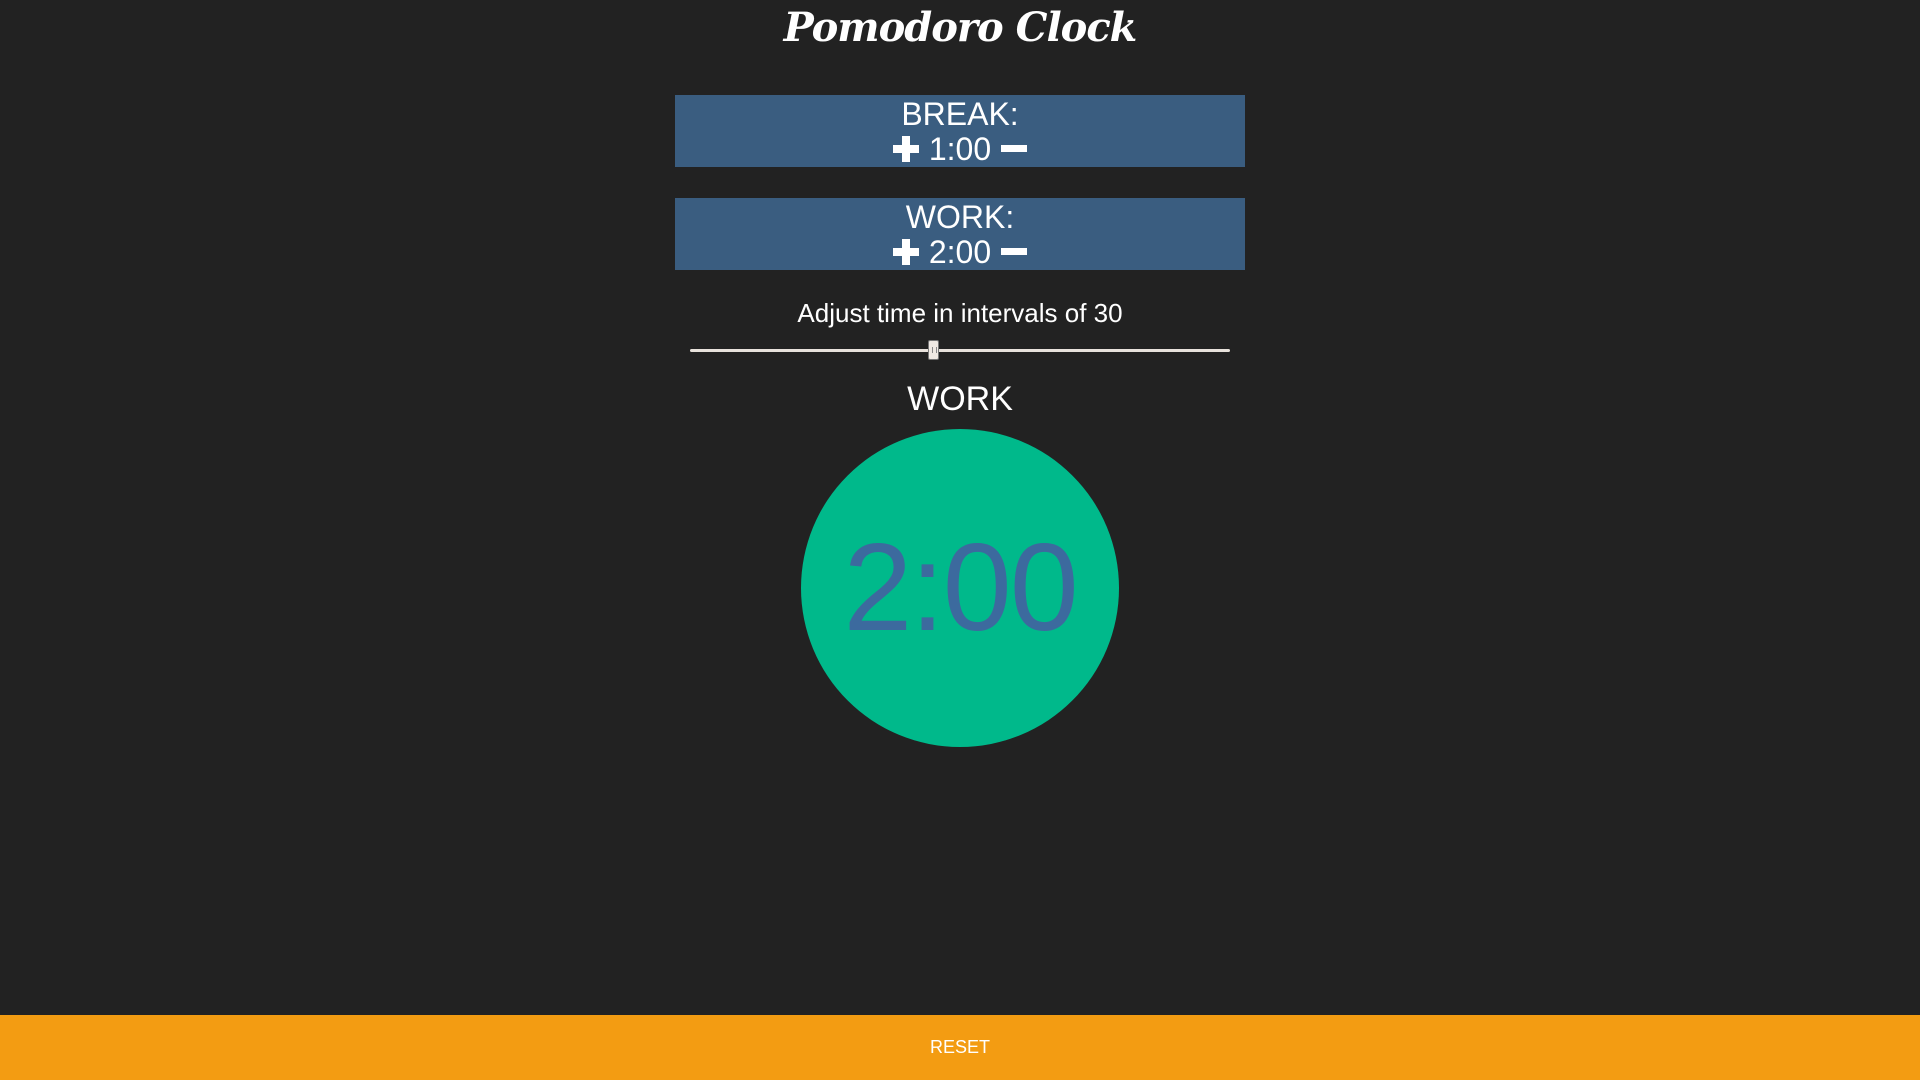  I want to click on break-increase-button, so click(906, 149).